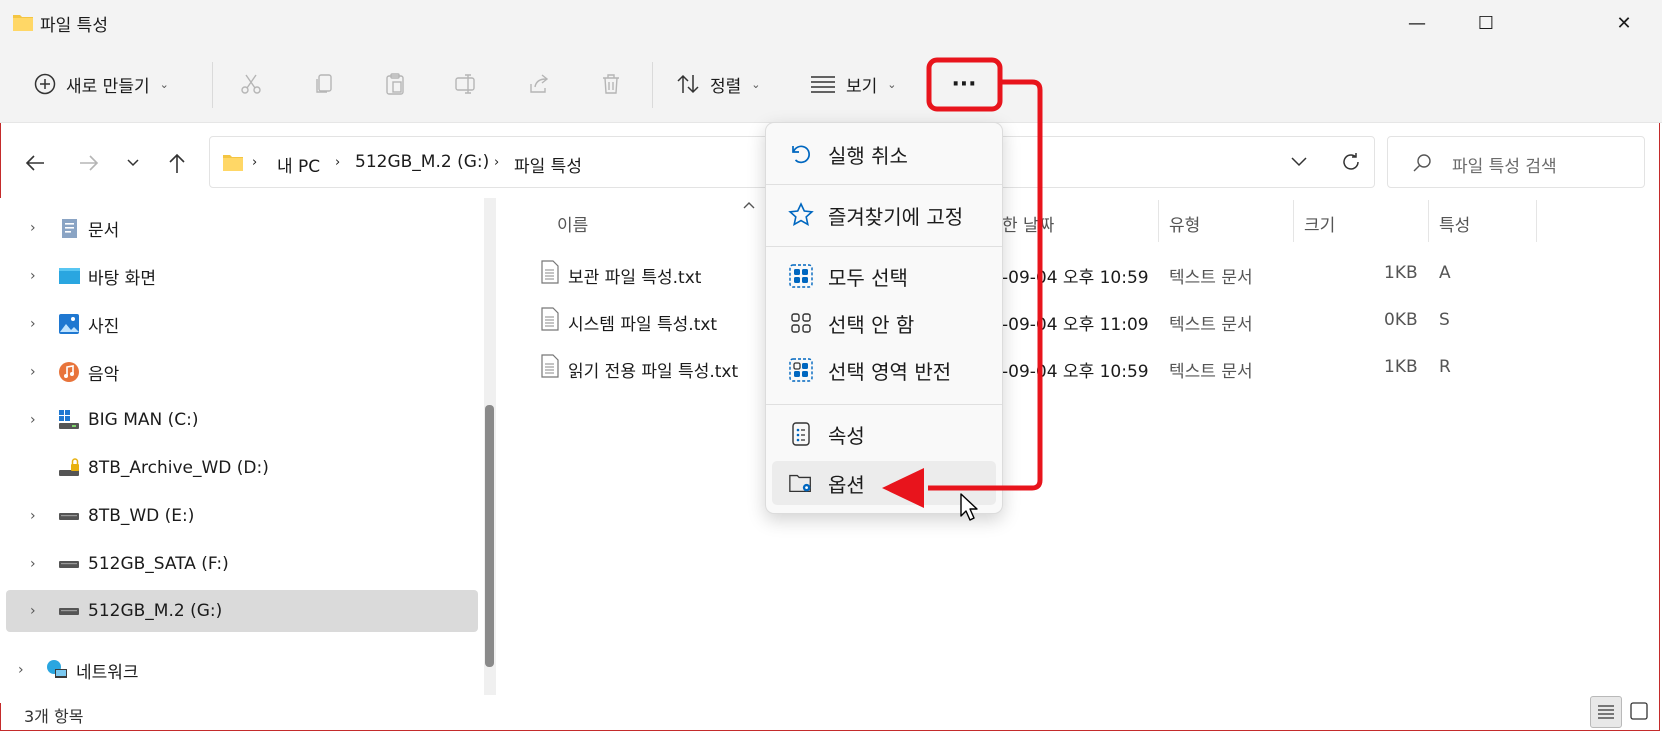 This screenshot has width=1662, height=733. I want to click on annotation-highlight-box, so click(964, 84).